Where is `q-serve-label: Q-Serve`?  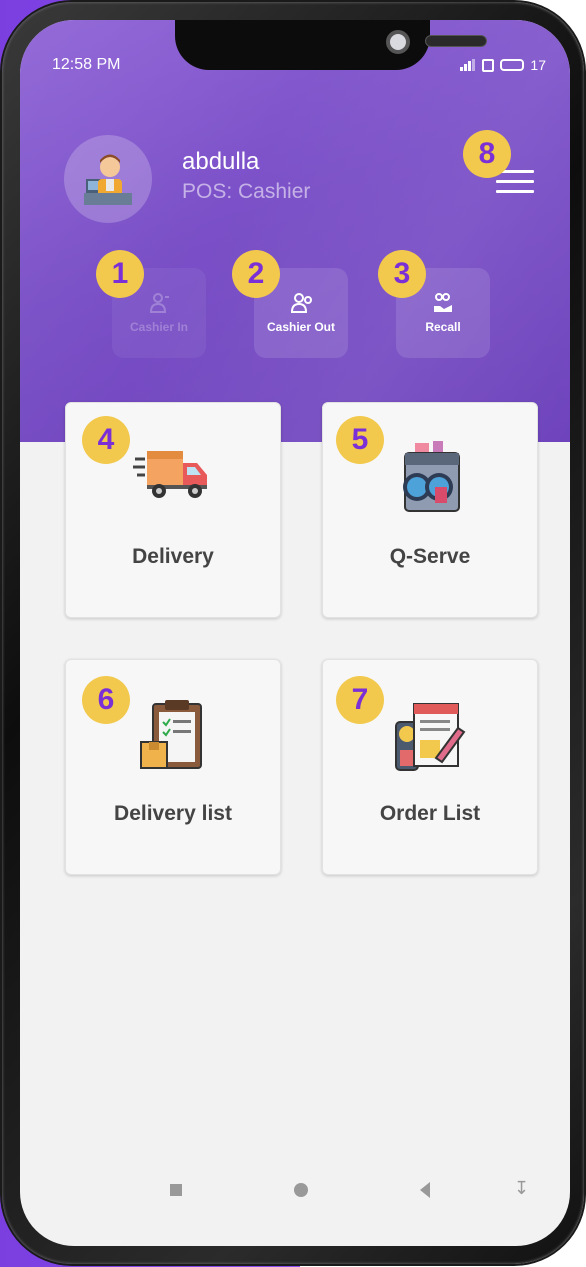 q-serve-label: Q-Serve is located at coordinates (430, 556).